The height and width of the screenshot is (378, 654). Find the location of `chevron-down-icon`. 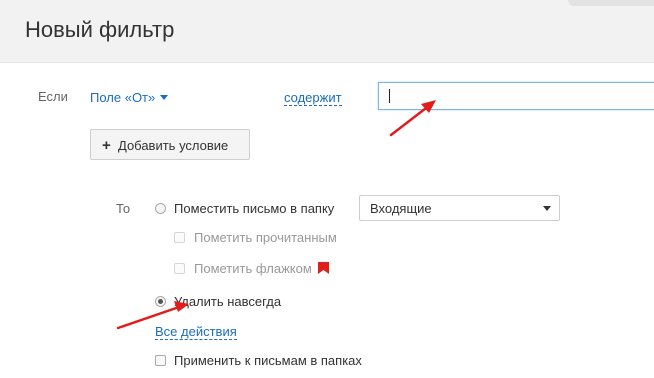

chevron-down-icon is located at coordinates (164, 97).